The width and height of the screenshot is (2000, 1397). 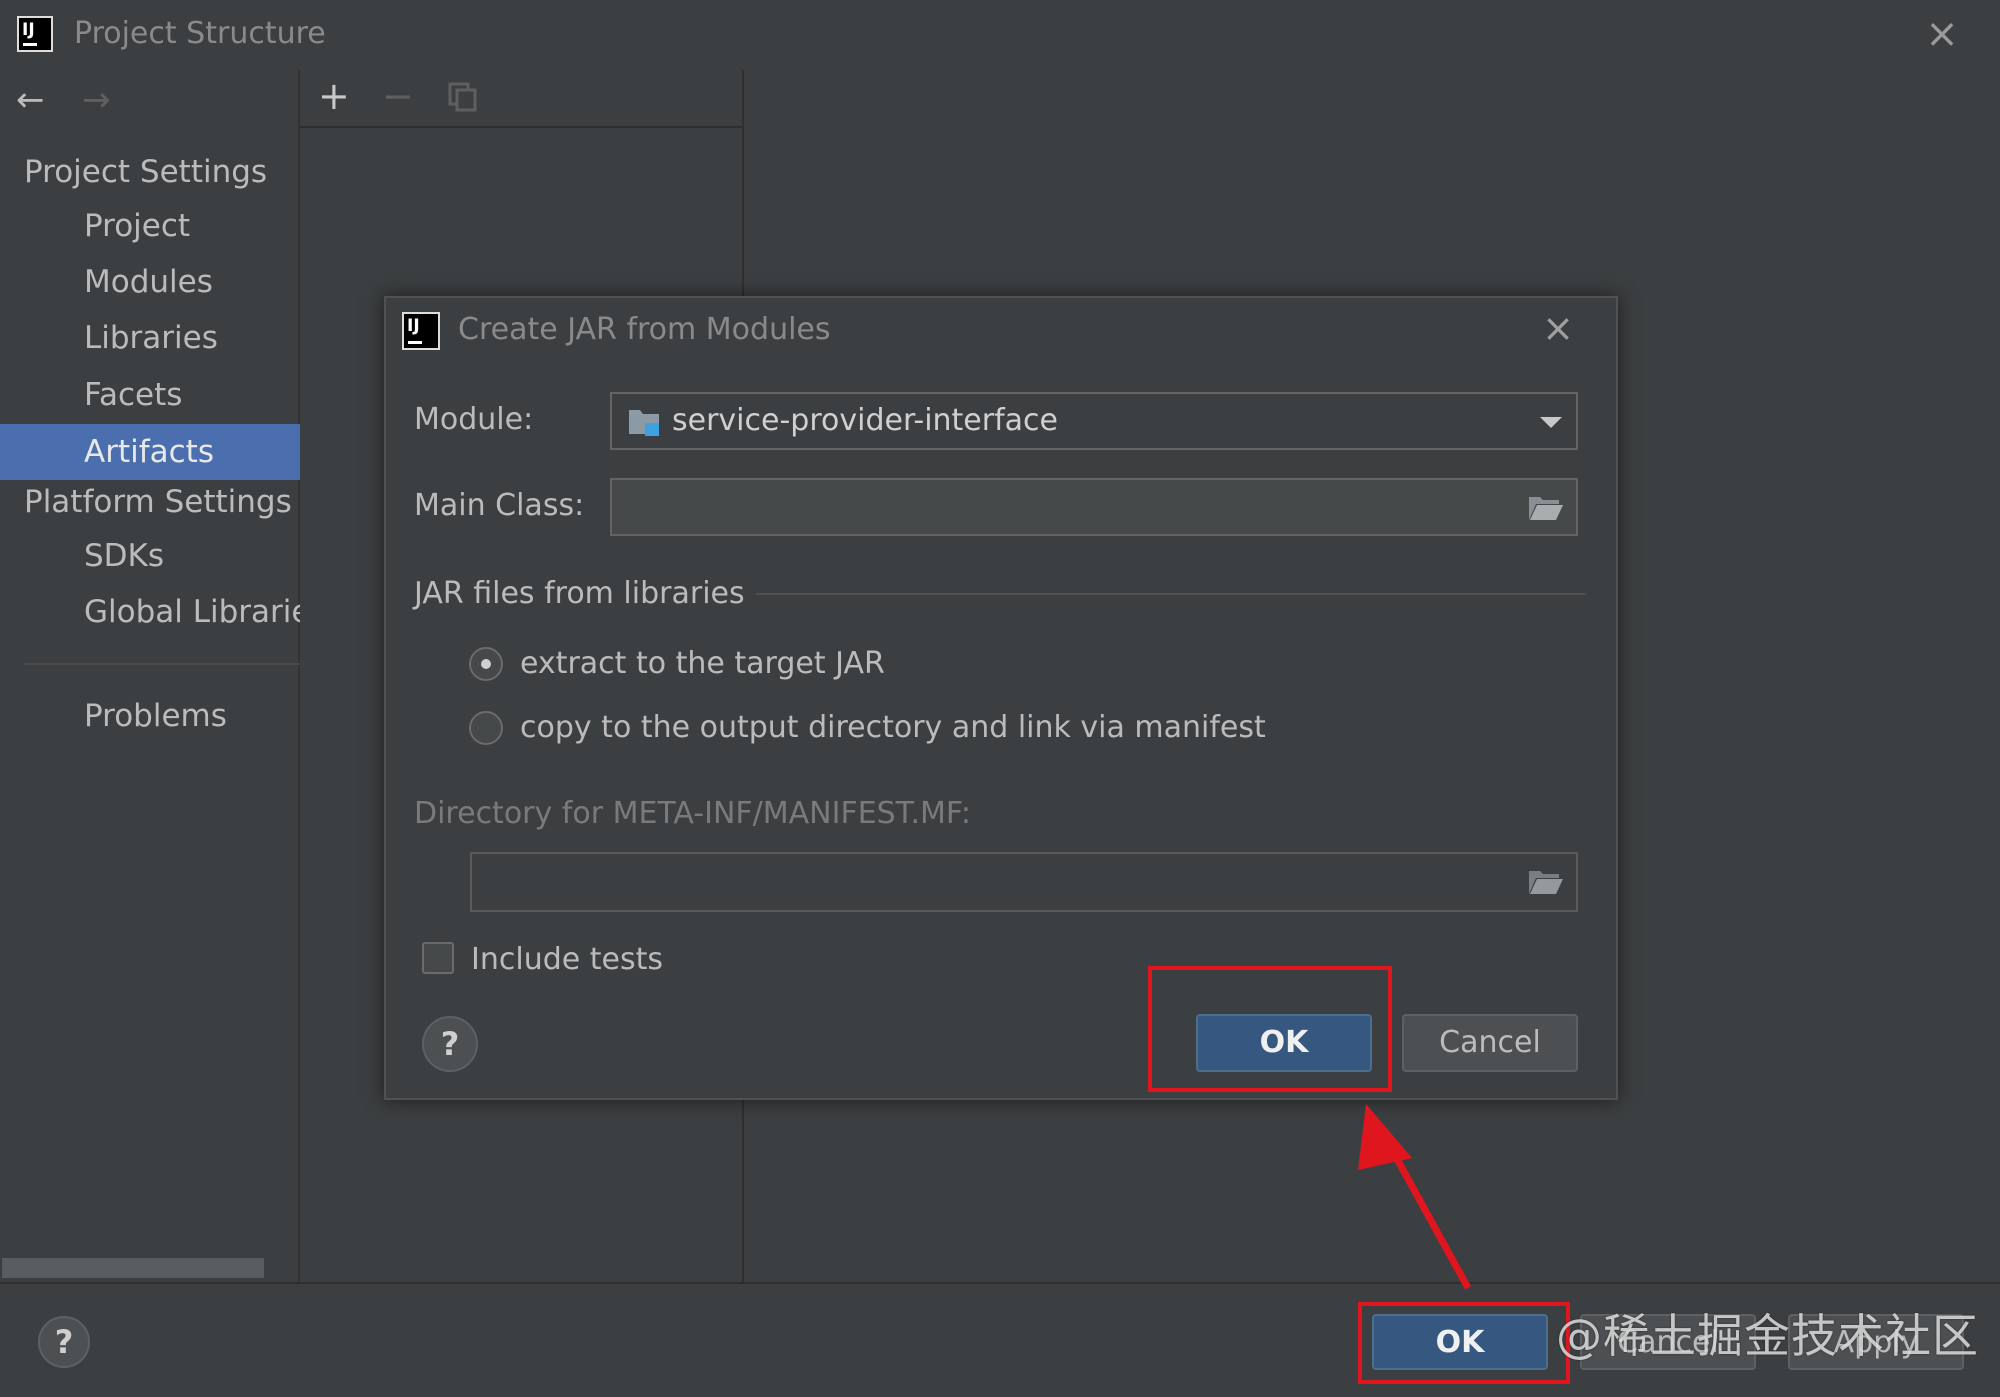 I want to click on sidebar-item-sdks: SDKs, so click(x=150, y=556).